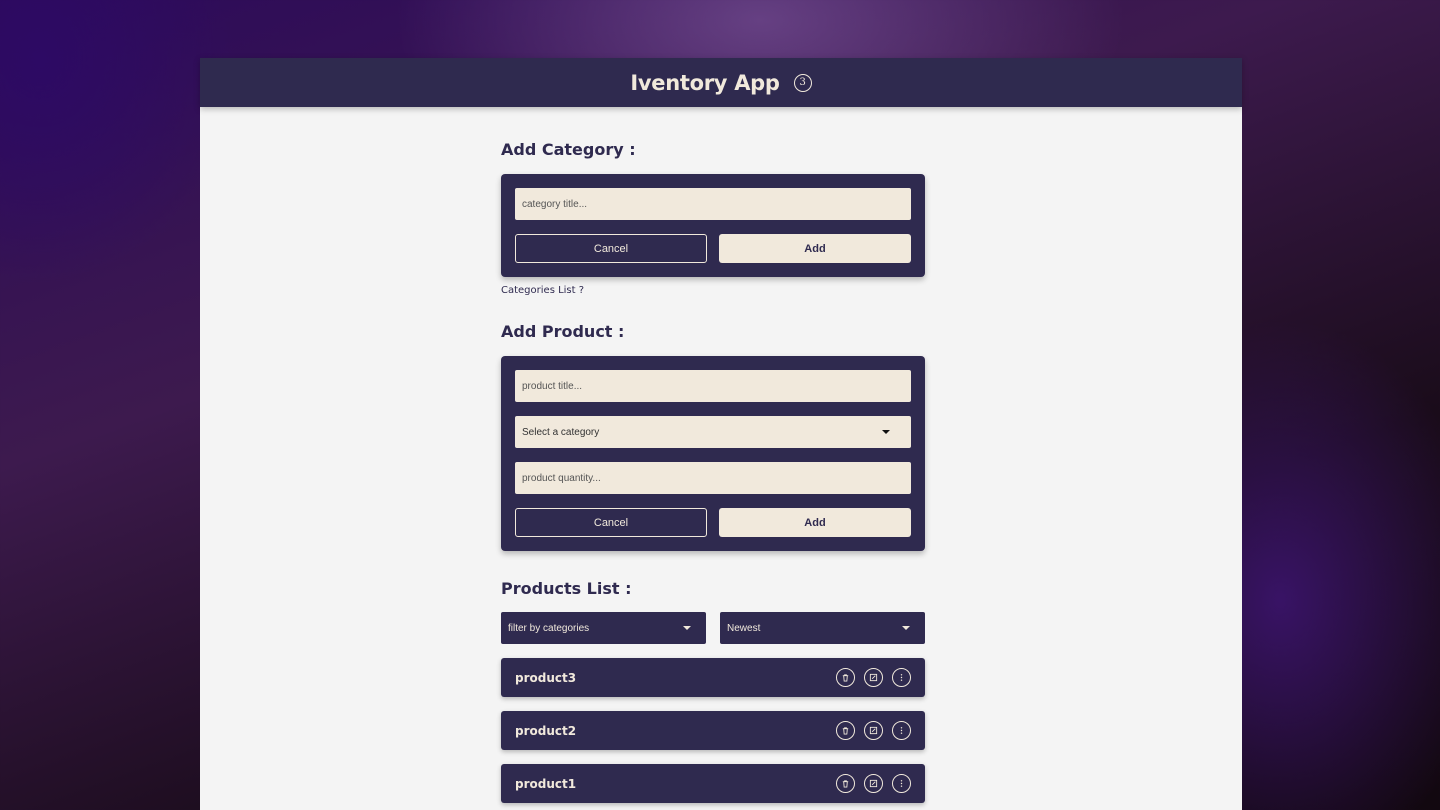 This screenshot has width=1440, height=810. What do you see at coordinates (611, 248) in the screenshot?
I see `category-cancel-button: Cancel` at bounding box center [611, 248].